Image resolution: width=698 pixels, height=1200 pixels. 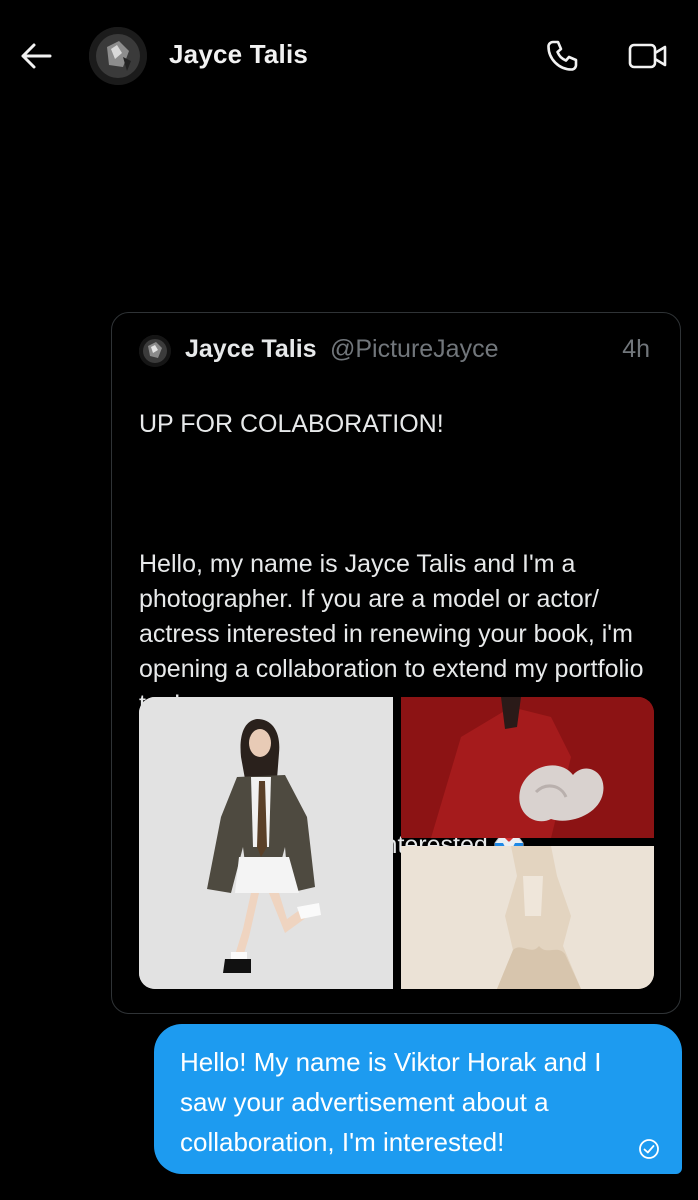 What do you see at coordinates (649, 1149) in the screenshot?
I see `read-check-icon` at bounding box center [649, 1149].